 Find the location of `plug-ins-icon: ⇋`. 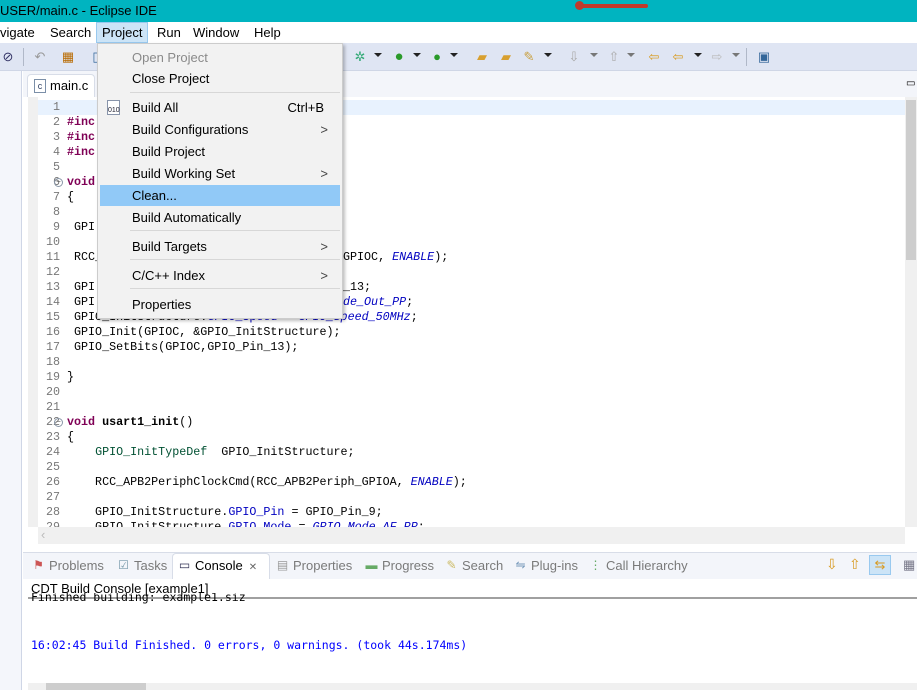

plug-ins-icon: ⇋ is located at coordinates (520, 565).